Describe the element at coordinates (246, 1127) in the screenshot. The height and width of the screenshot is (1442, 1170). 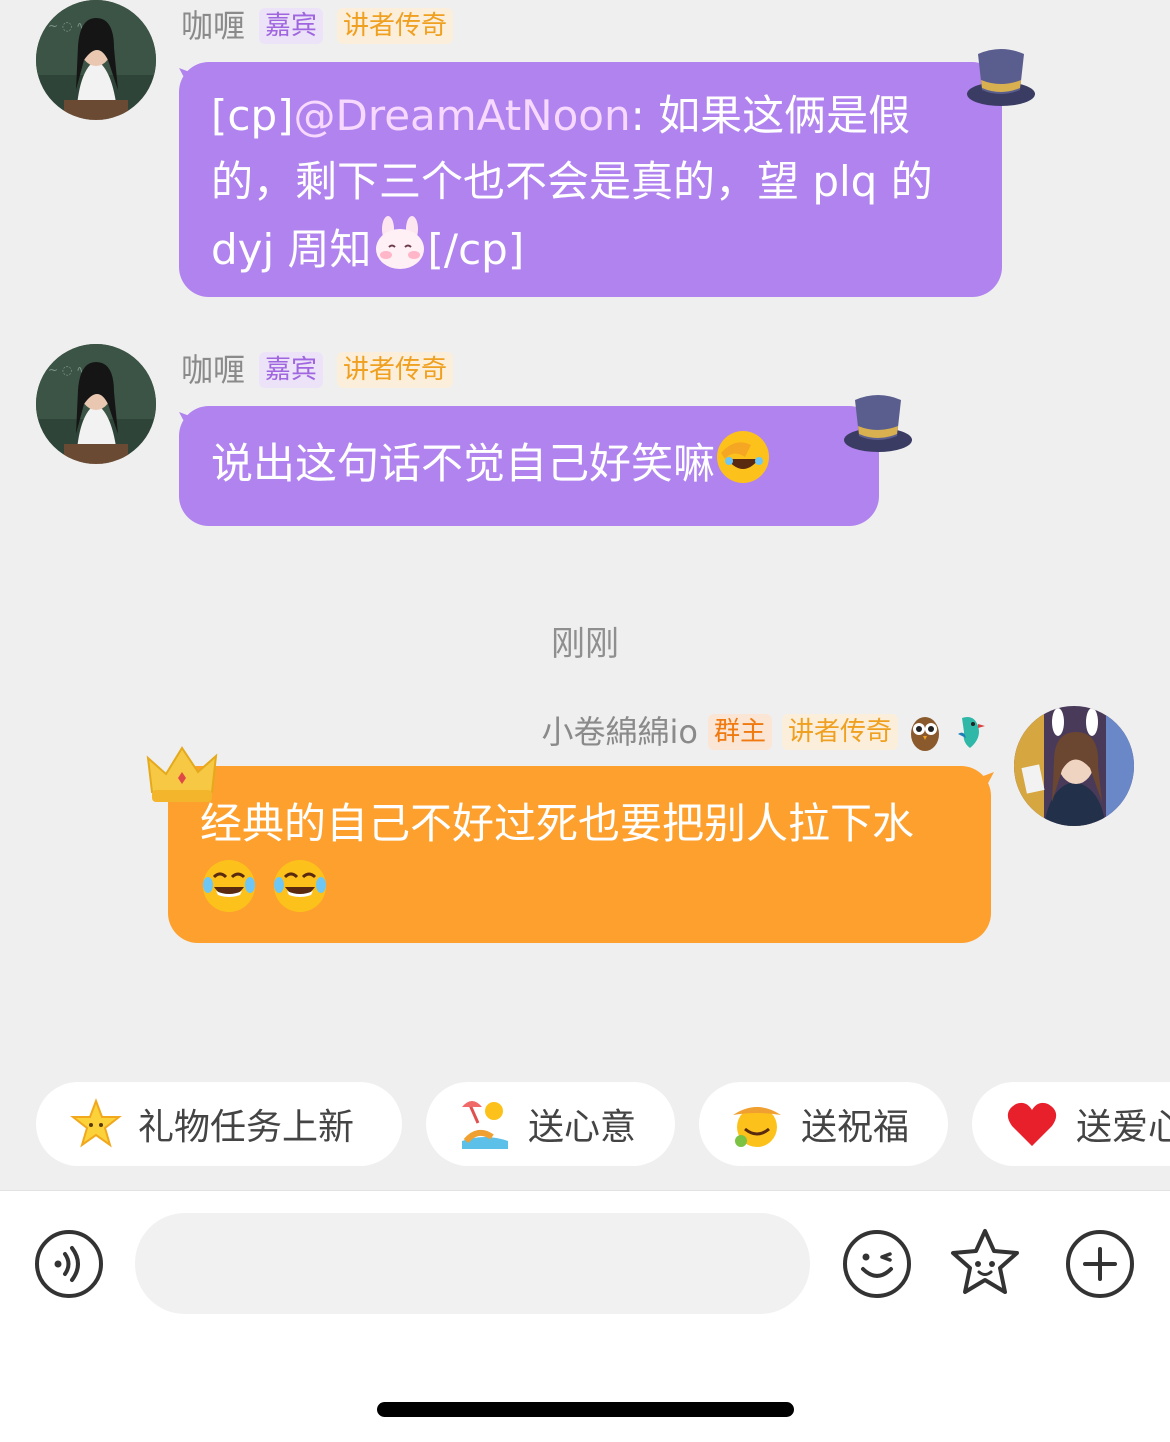
I see `chip-label: 礼物任务上新` at that location.